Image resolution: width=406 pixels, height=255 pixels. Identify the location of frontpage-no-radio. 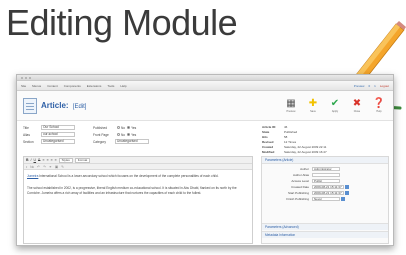
(118, 134).